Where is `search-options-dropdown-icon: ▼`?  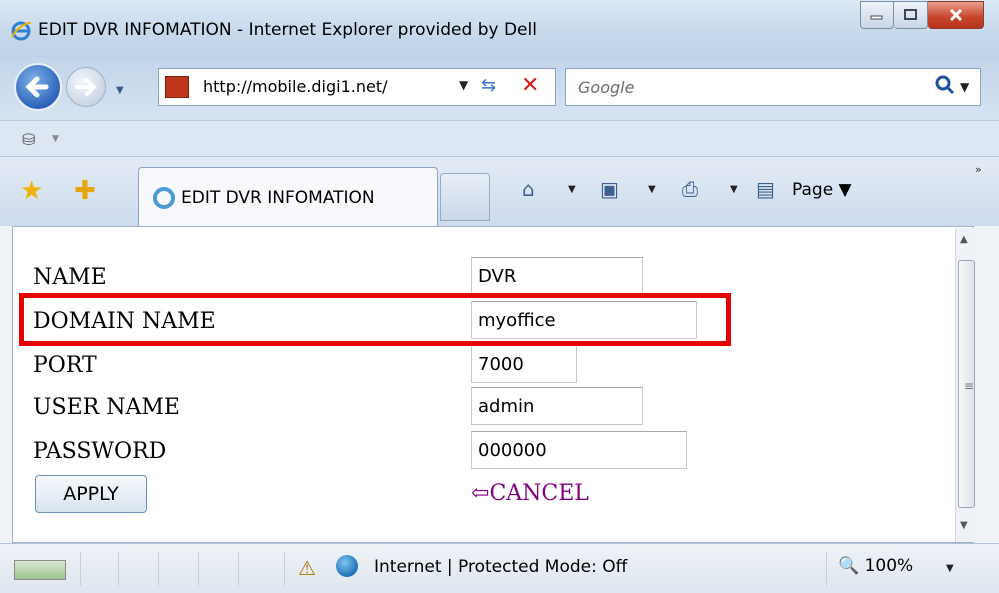
search-options-dropdown-icon: ▼ is located at coordinates (964, 87).